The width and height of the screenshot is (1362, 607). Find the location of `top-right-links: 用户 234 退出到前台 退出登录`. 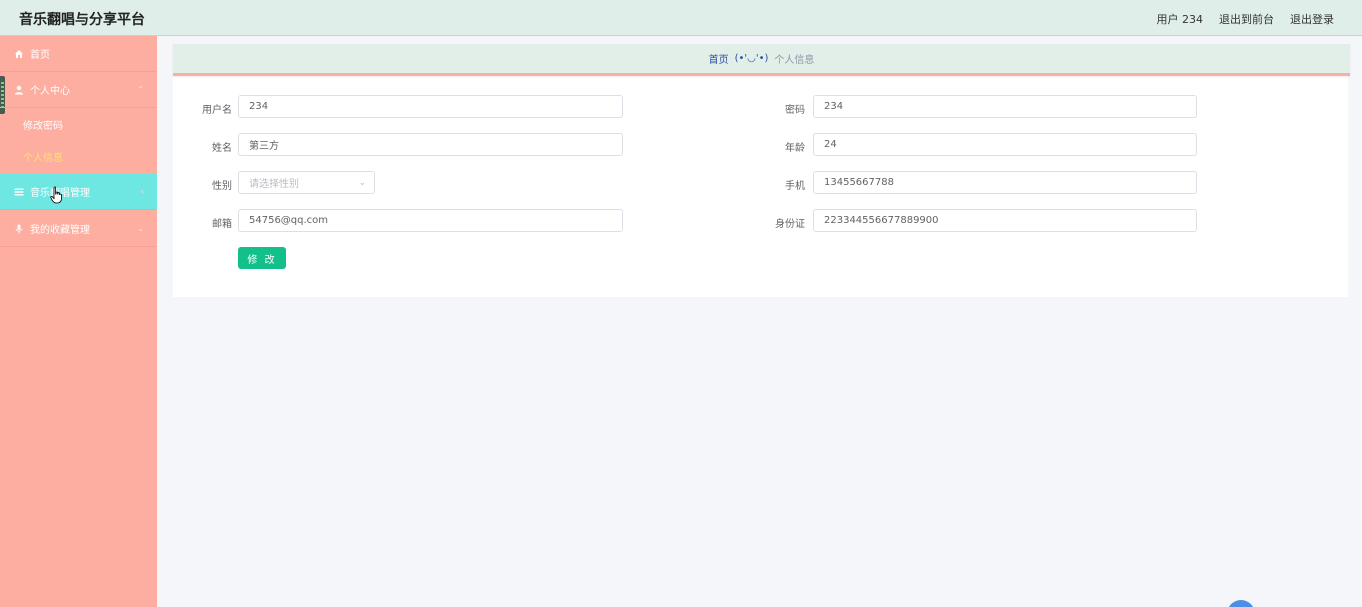

top-right-links: 用户 234 退出到前台 退出登录 is located at coordinates (1246, 19).